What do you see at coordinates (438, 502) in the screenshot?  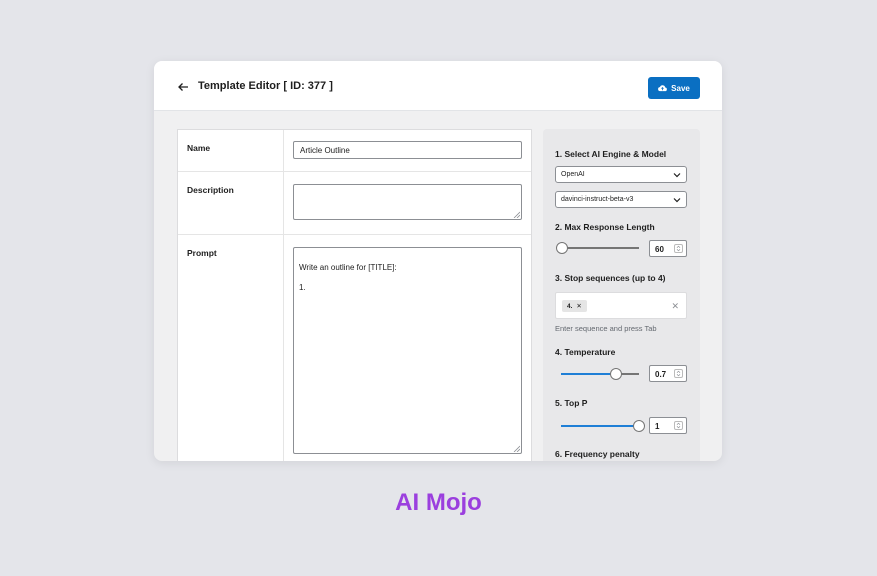 I see `brand-logo-text: AI Mojo` at bounding box center [438, 502].